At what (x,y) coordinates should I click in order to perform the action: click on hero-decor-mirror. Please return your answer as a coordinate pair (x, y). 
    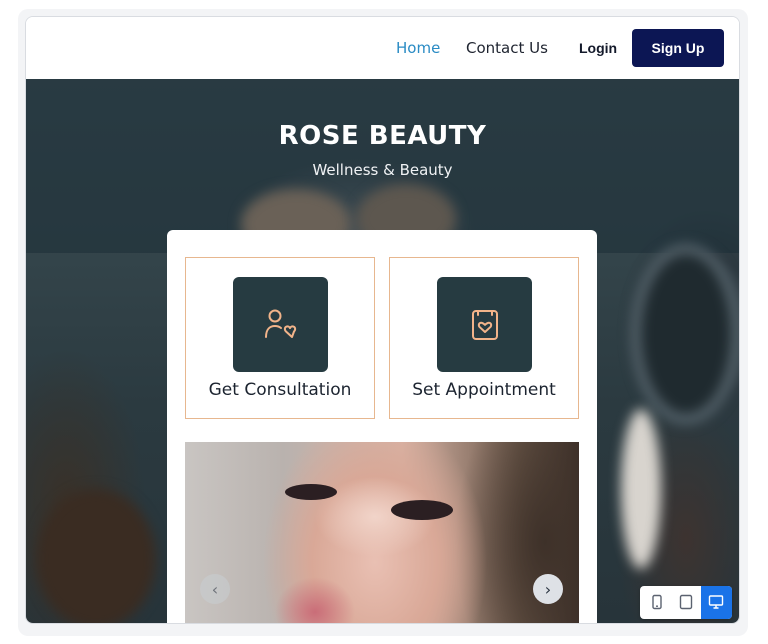
    Looking at the image, I should click on (685, 334).